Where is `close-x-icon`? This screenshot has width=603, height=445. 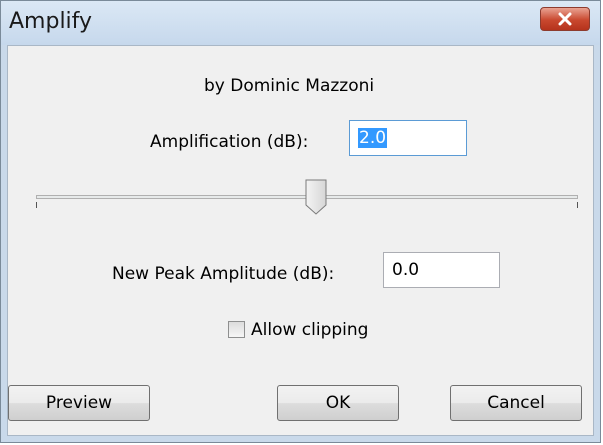
close-x-icon is located at coordinates (565, 19).